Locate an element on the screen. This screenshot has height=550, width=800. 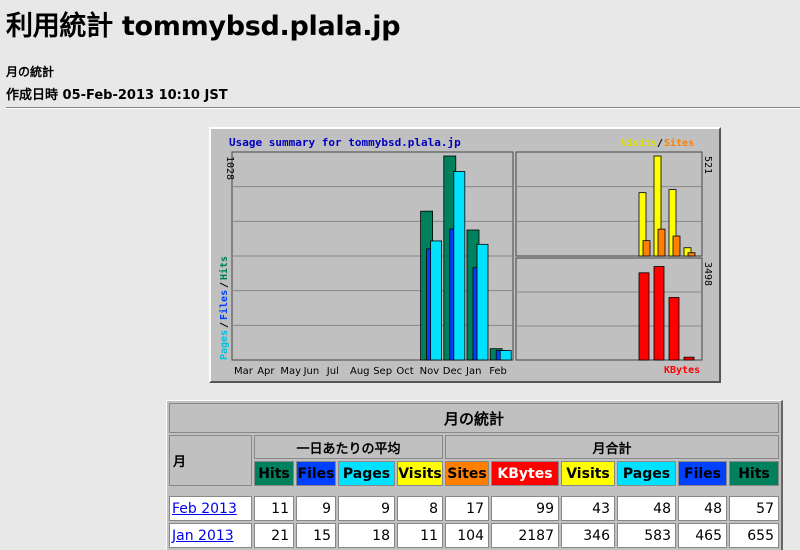
value-cell-hits: 655 is located at coordinates (754, 535).